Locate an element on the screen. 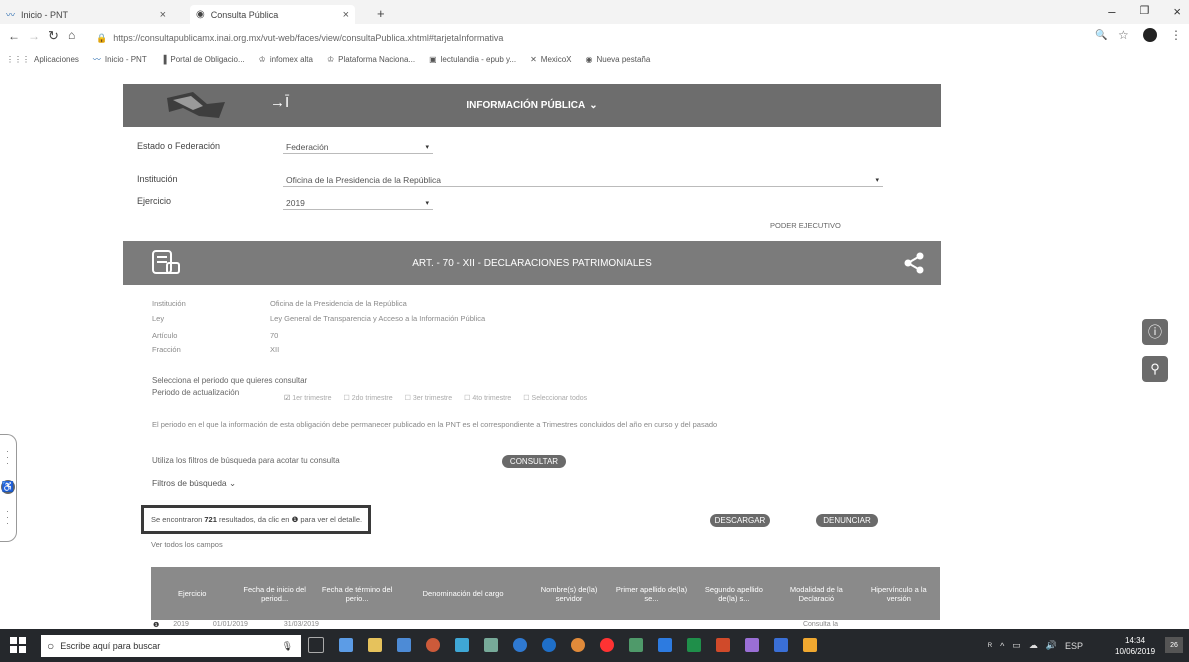 The width and height of the screenshot is (1189, 662). search-placeholder: Escribe aquí para buscar is located at coordinates (110, 646).